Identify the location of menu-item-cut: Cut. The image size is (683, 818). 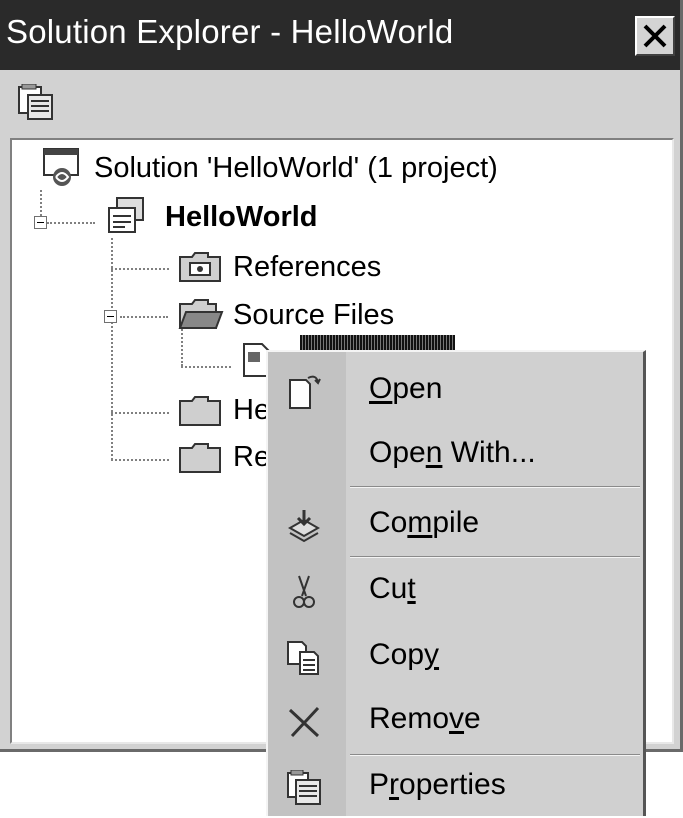
(455, 591).